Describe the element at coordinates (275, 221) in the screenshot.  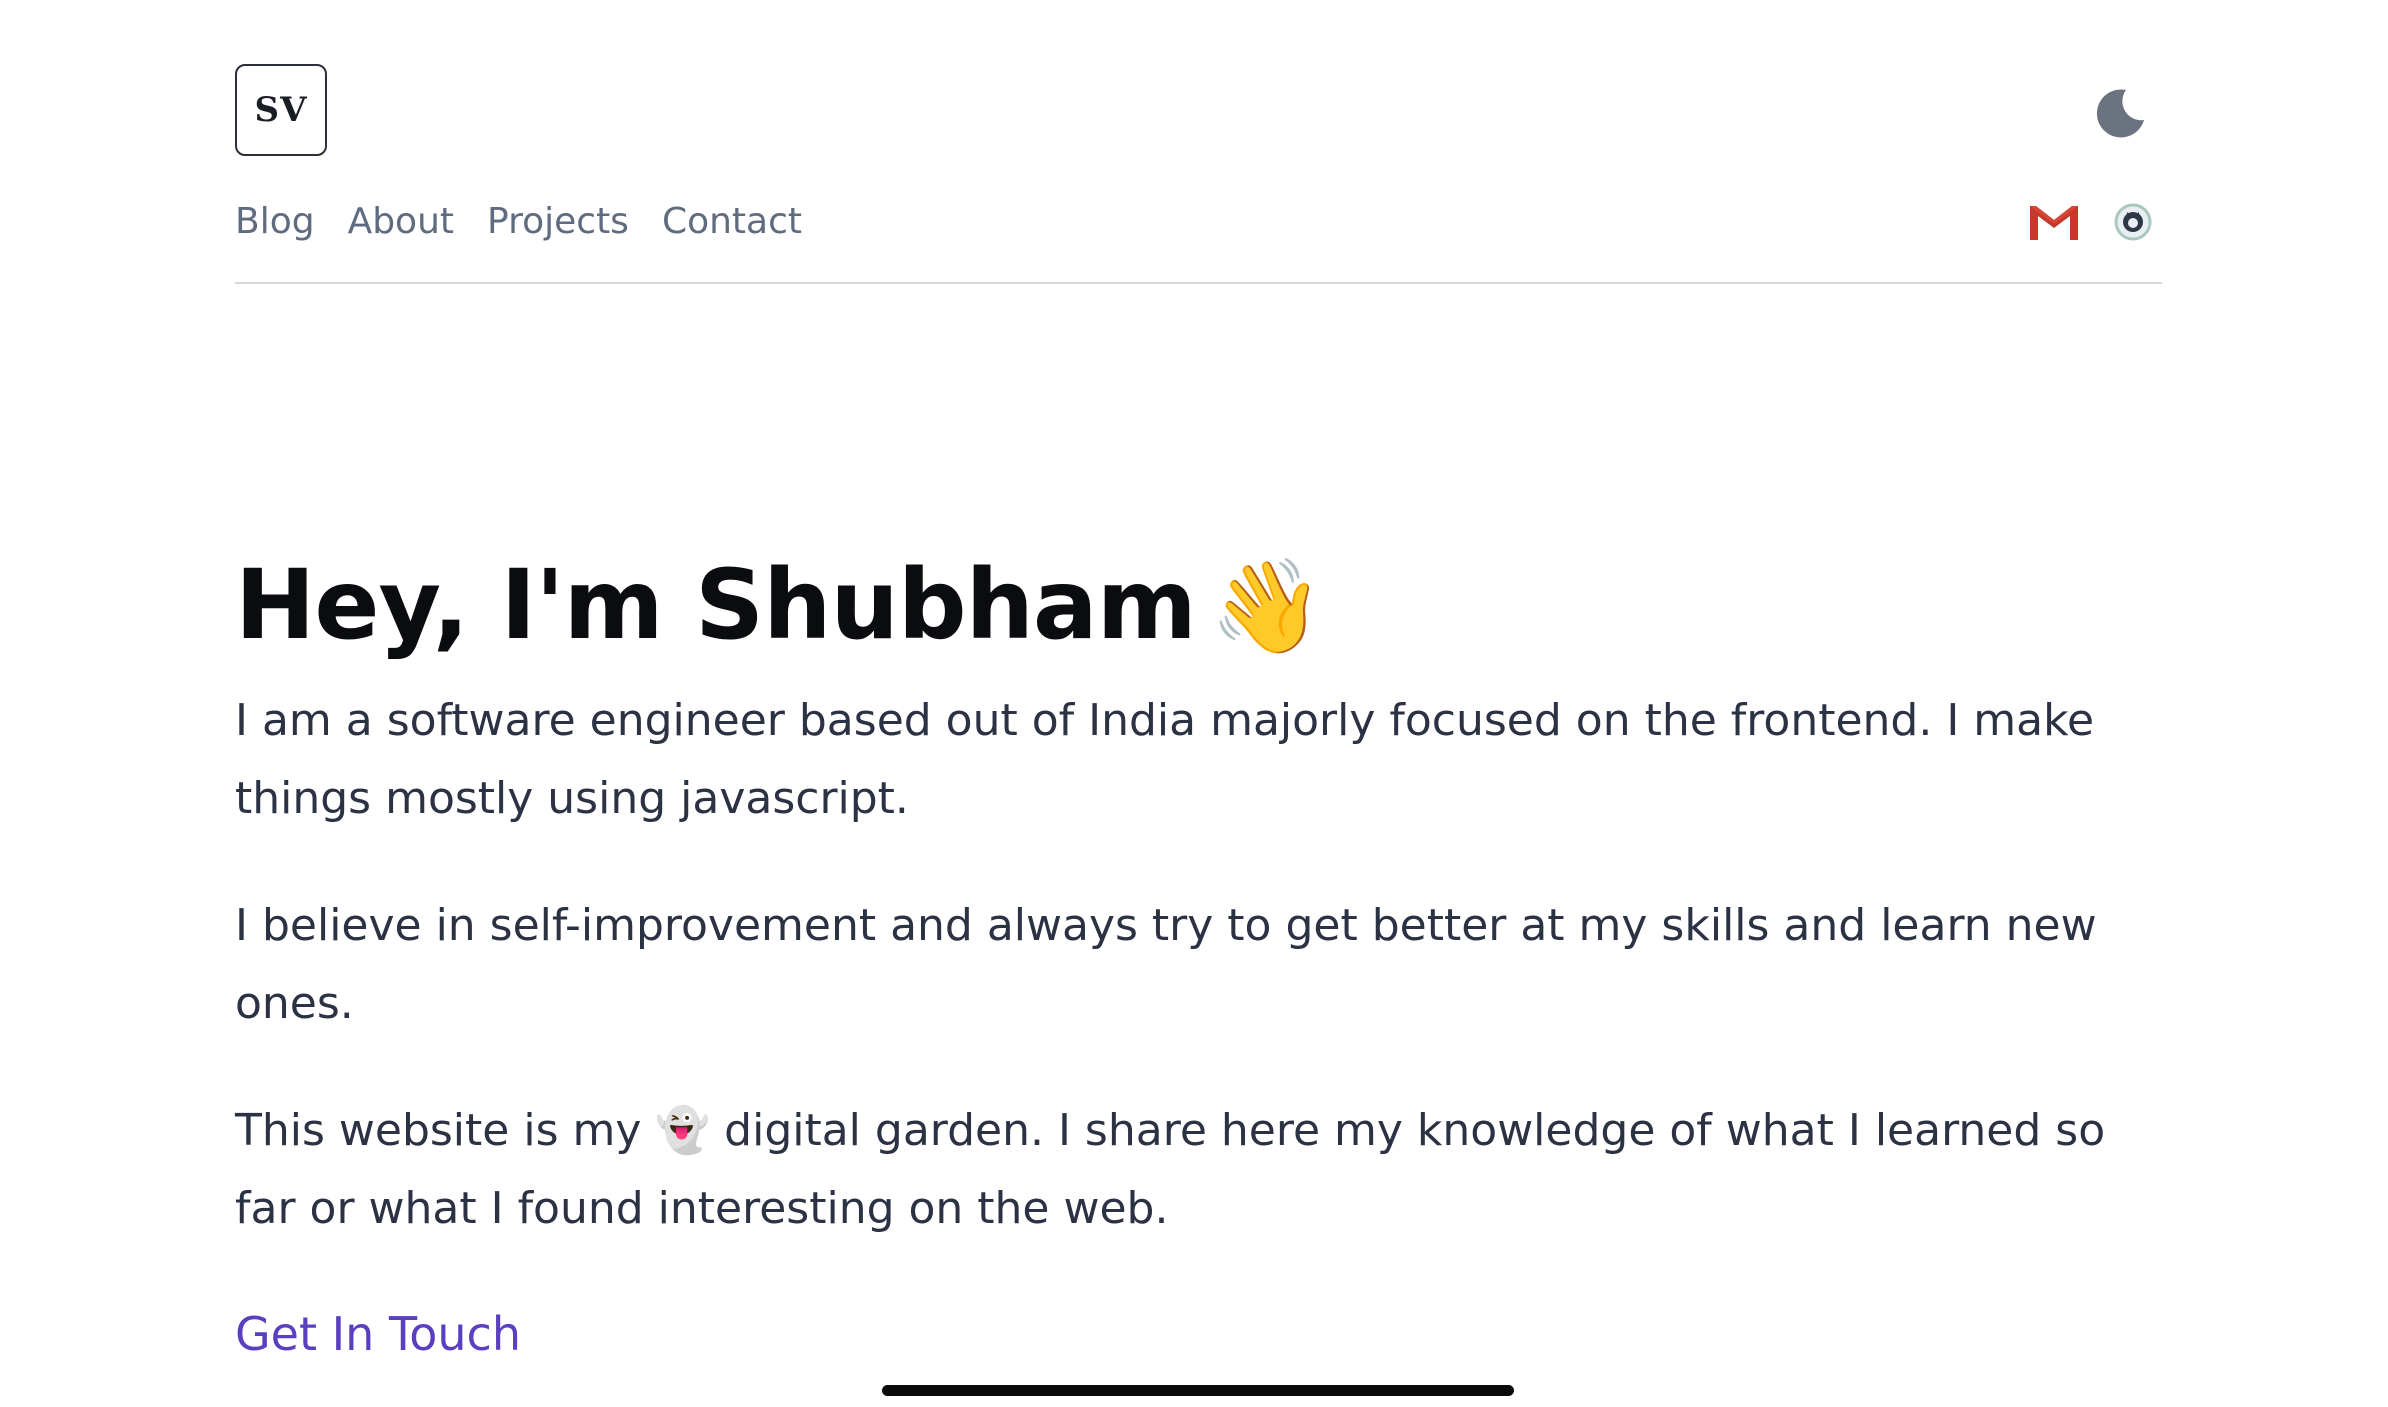
I see `nav-link-blog: Blog` at that location.